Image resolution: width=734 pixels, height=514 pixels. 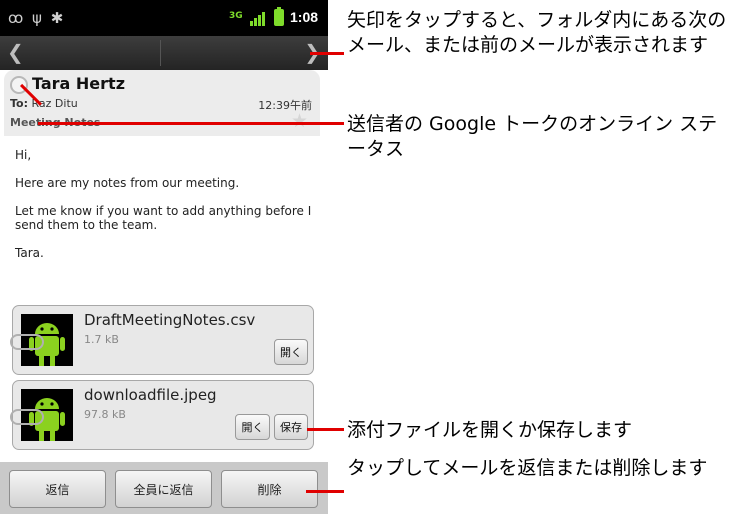 I want to click on battery-icon, so click(x=279, y=16).